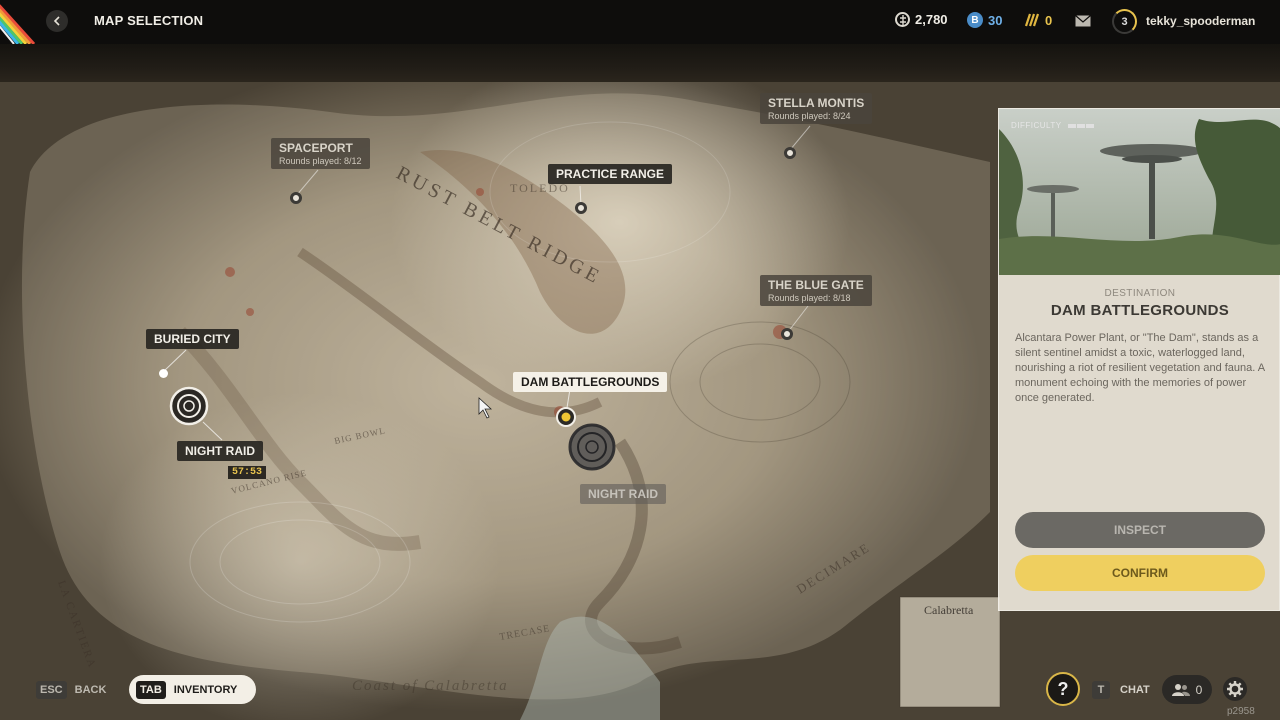 The width and height of the screenshot is (1280, 720). What do you see at coordinates (1049, 20) in the screenshot?
I see `creds-value: 0` at bounding box center [1049, 20].